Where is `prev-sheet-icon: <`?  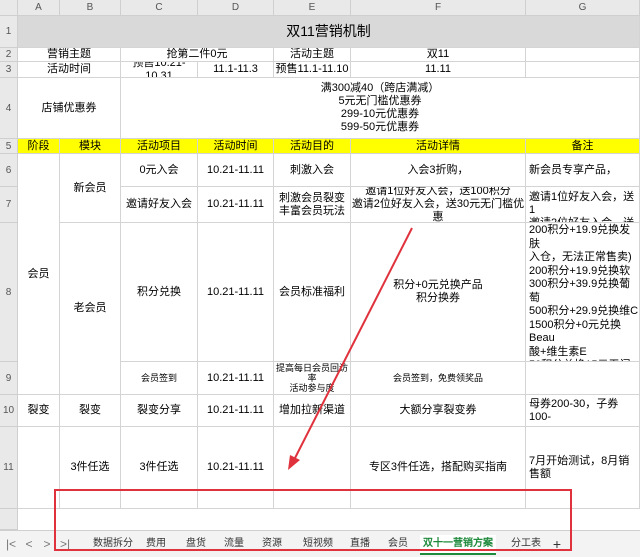 prev-sheet-icon: < is located at coordinates (29, 544).